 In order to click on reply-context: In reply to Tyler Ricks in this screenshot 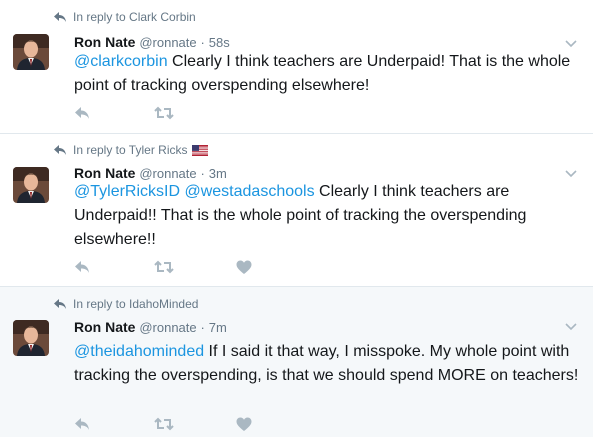, I will do `click(131, 150)`.